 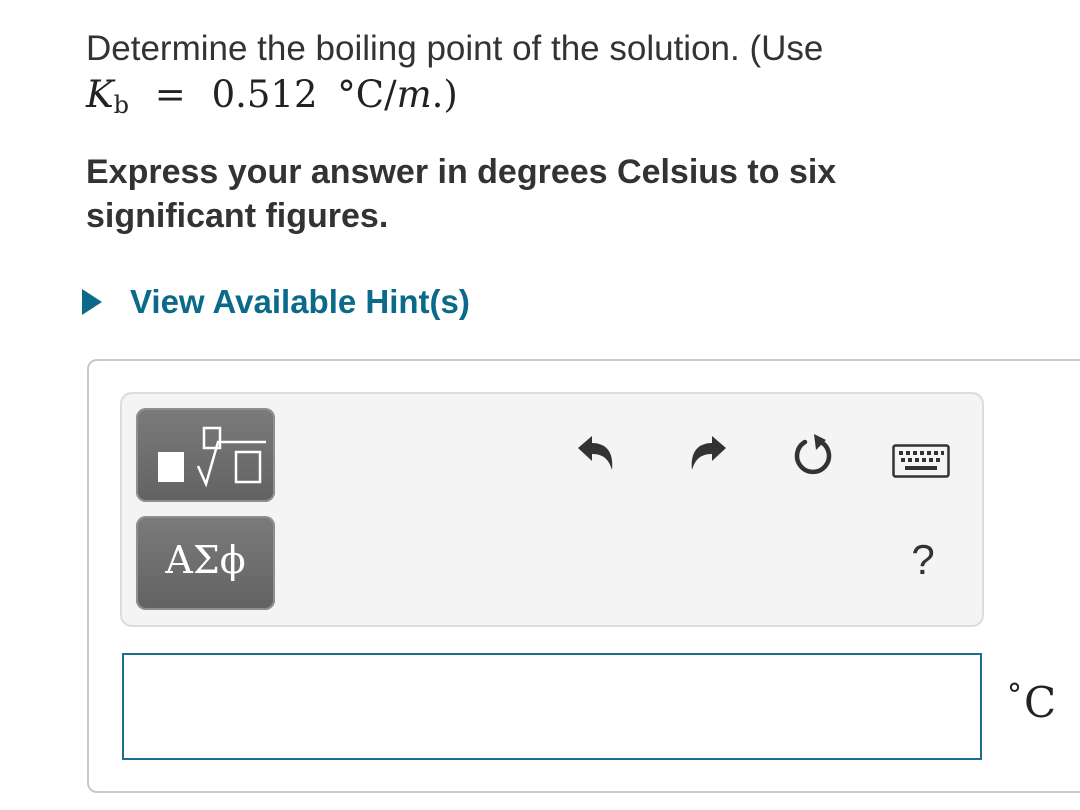 I want to click on undo-icon, so click(x=595, y=453).